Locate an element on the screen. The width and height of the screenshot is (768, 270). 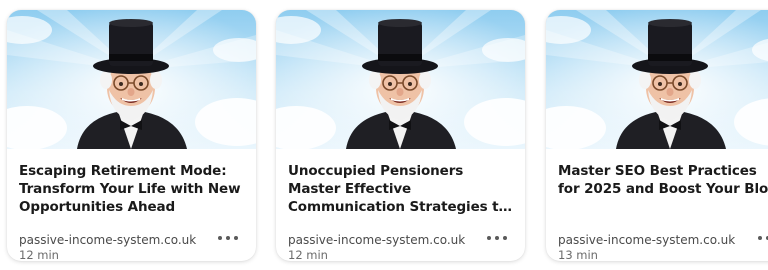
top-hat-man-illustration is located at coordinates (657, 79).